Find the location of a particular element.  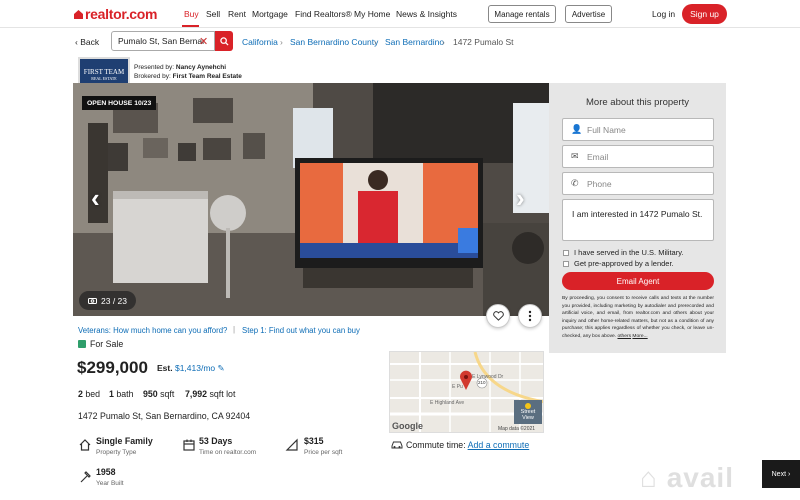

disclaimer-others-link: others is located at coordinates (624, 336).